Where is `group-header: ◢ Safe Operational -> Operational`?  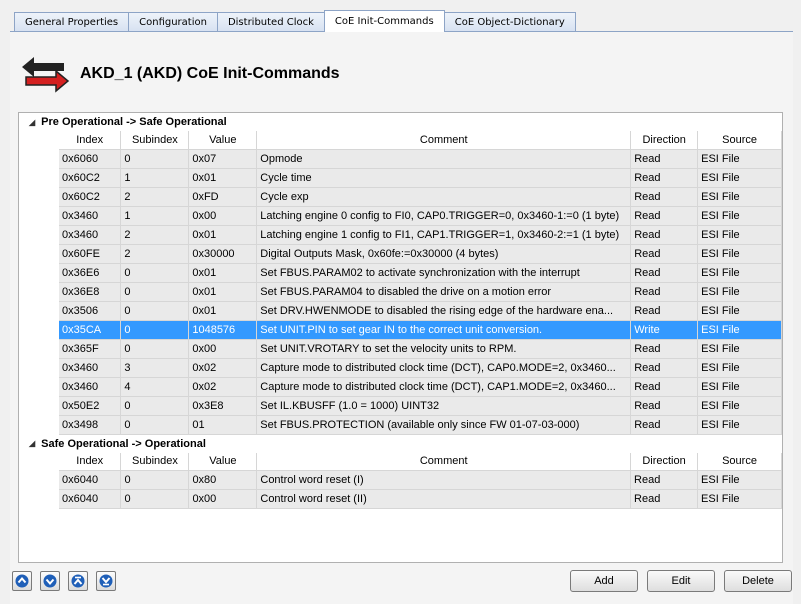 group-header: ◢ Safe Operational -> Operational is located at coordinates (400, 443).